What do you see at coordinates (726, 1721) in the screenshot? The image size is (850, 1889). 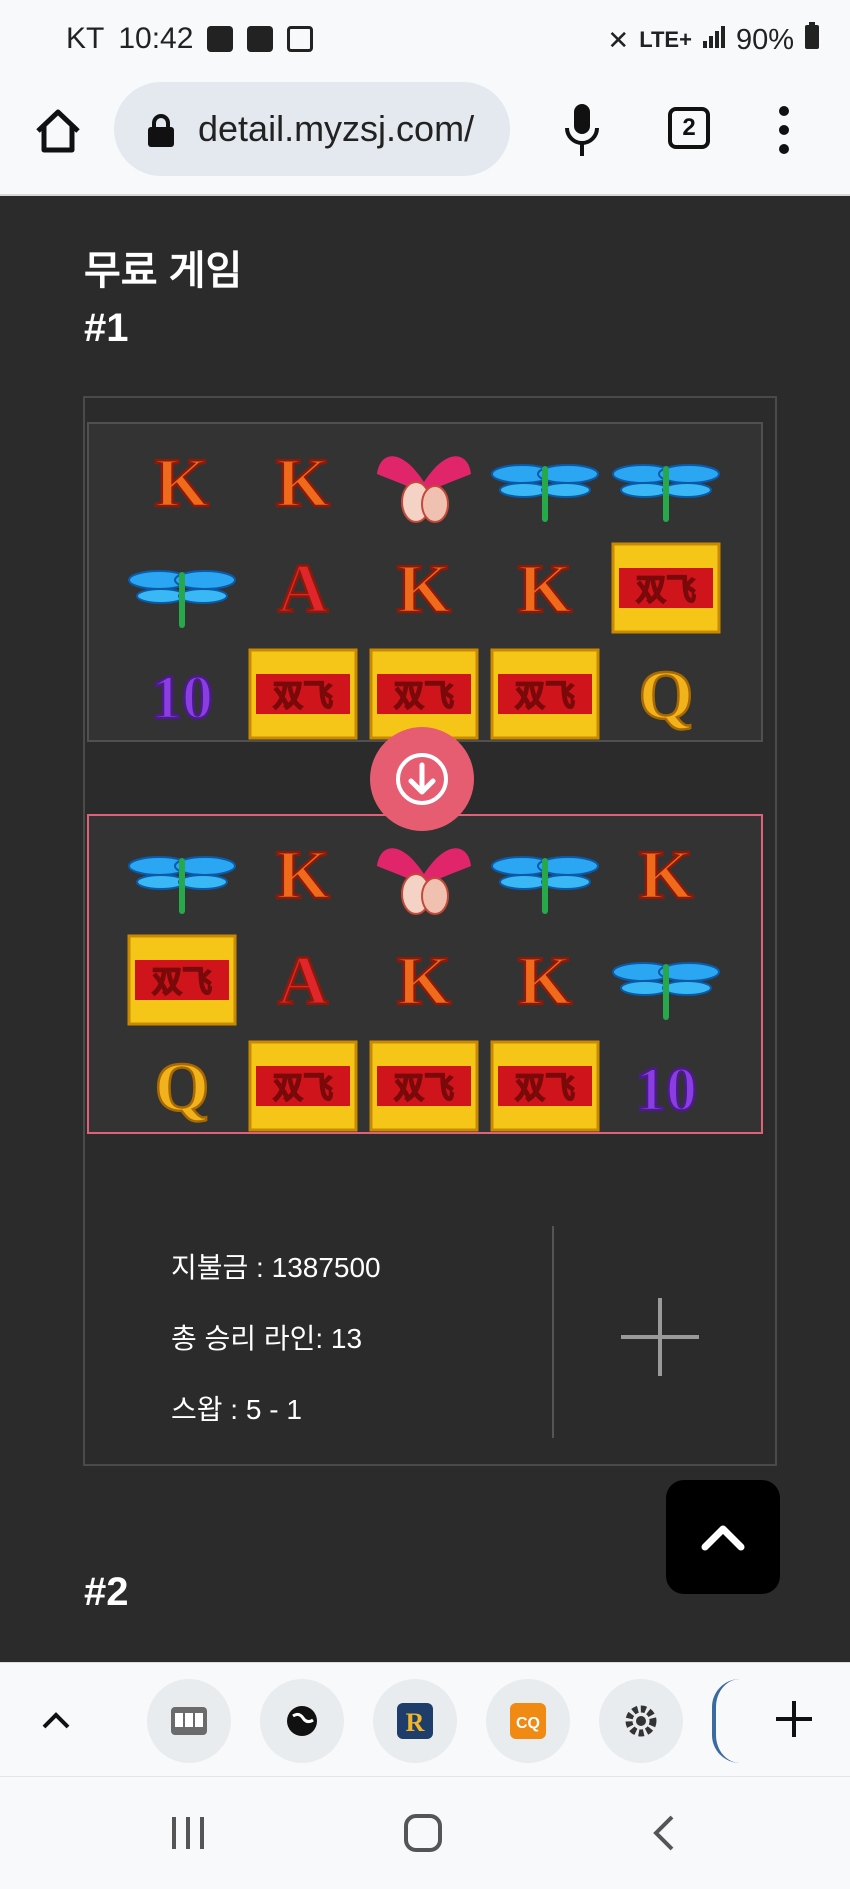 I see `partial-app-button` at bounding box center [726, 1721].